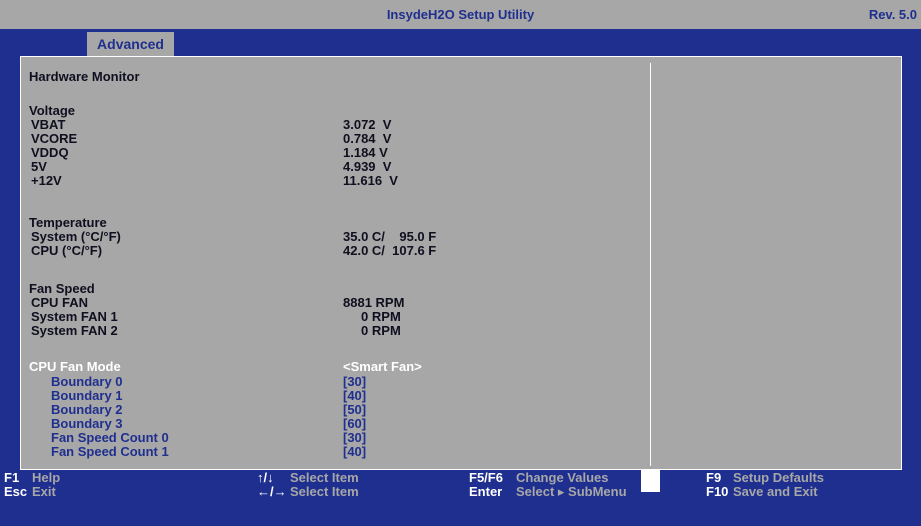  I want to click on system-fan1-value: 0 RPM, so click(372, 316).